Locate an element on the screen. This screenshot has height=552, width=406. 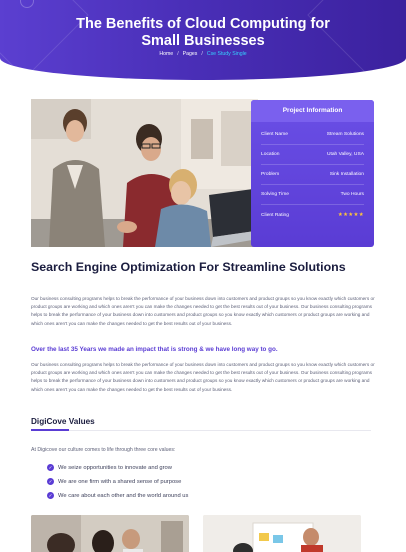
team-meeting-image is located at coordinates (144, 173).